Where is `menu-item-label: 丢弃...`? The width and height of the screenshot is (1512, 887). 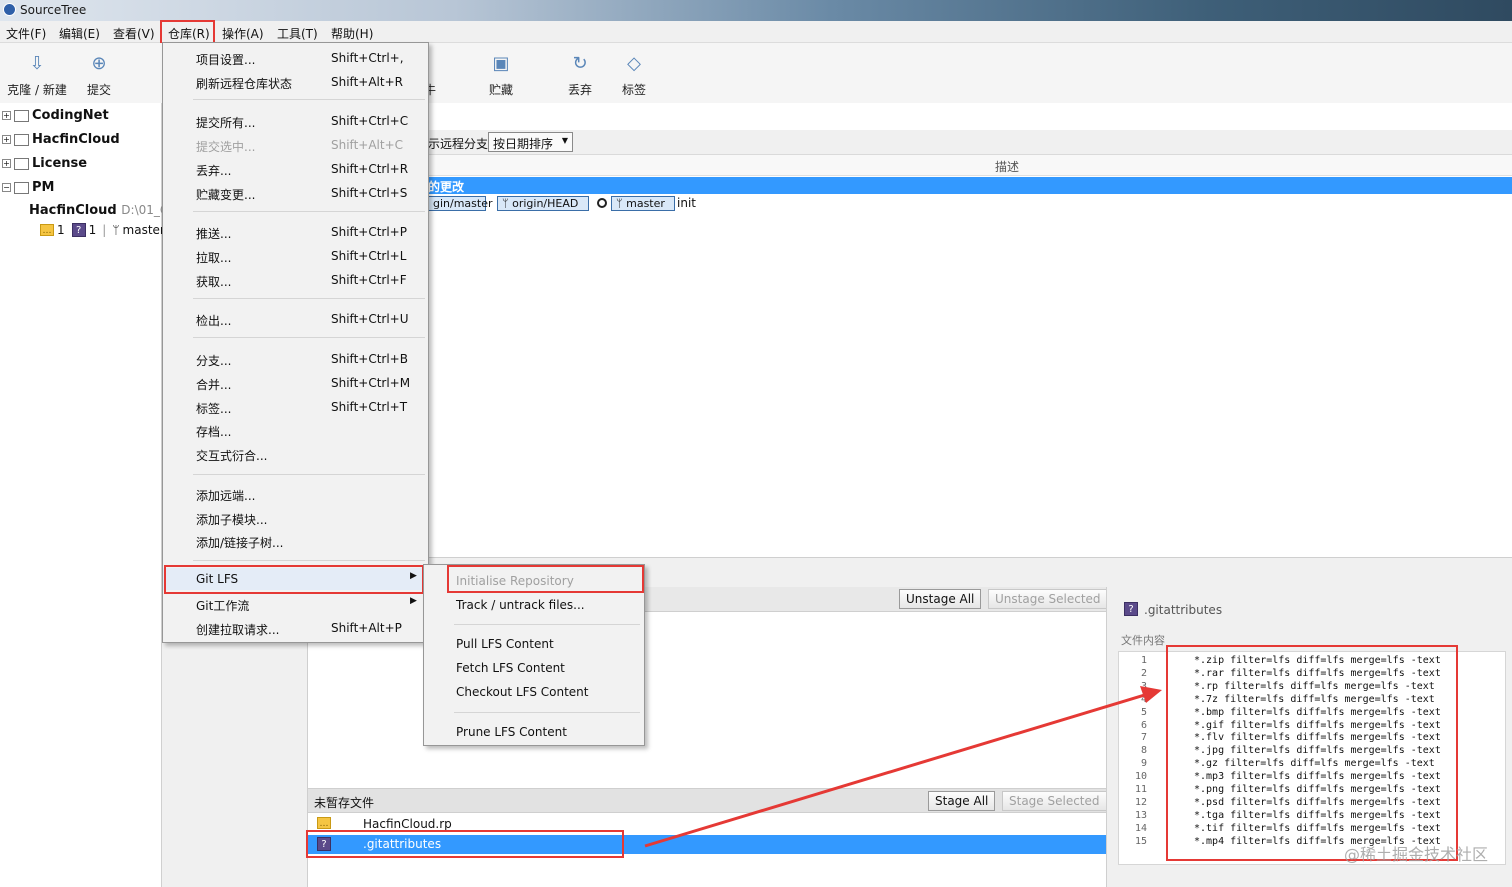
menu-item-label: 丢弃... is located at coordinates (214, 171).